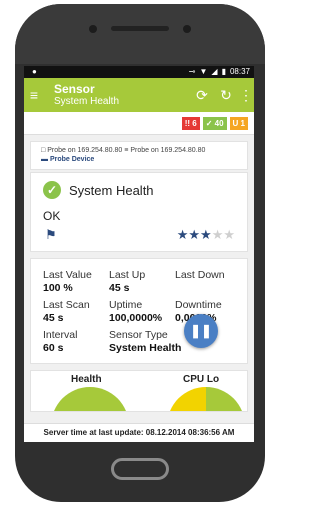 The height and width of the screenshot is (511, 320). What do you see at coordinates (86, 379) in the screenshot?
I see `gauge-health-label: Health` at bounding box center [86, 379].